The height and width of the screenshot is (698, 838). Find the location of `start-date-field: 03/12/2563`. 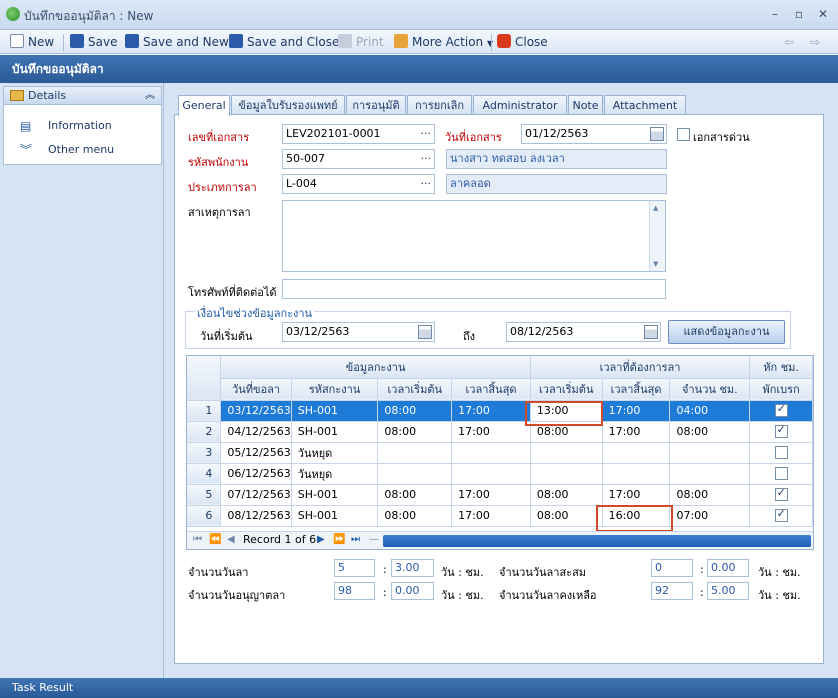

start-date-field: 03/12/2563 is located at coordinates (358, 332).